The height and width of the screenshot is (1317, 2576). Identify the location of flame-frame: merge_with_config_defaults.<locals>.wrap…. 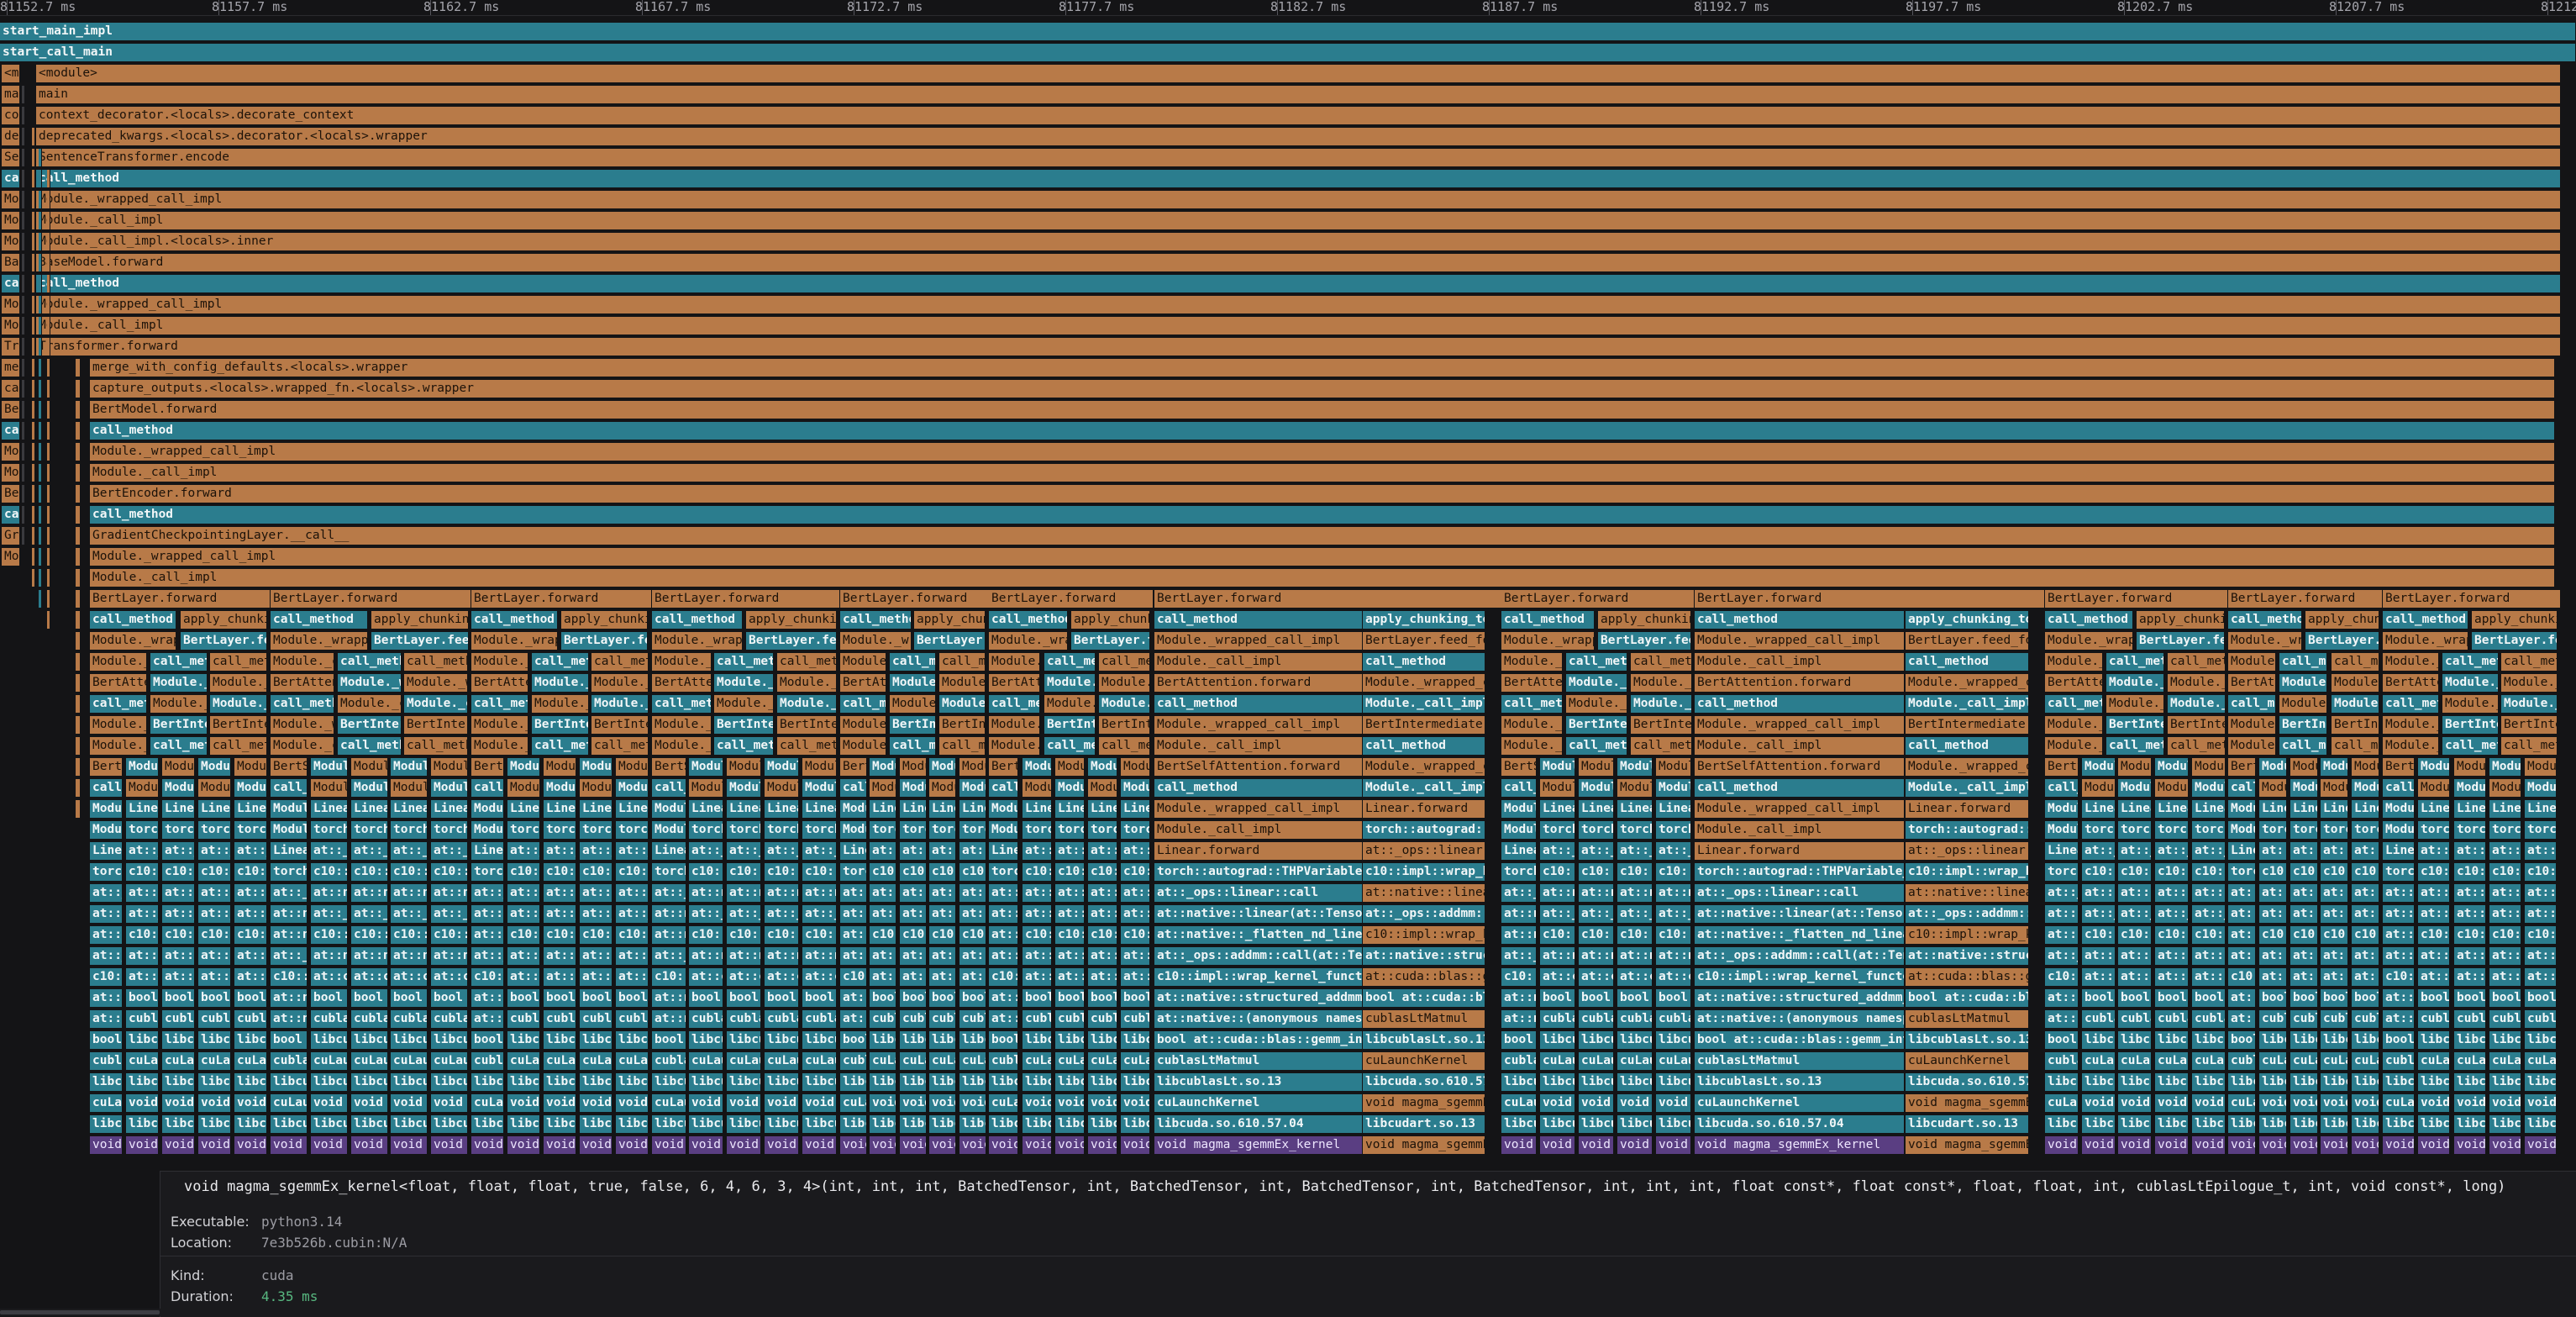
(1322, 368).